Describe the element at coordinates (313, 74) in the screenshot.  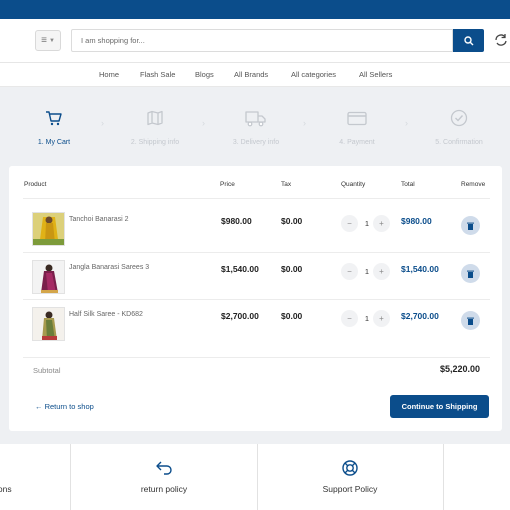
I see `nav-item-all-categories: All categories` at that location.